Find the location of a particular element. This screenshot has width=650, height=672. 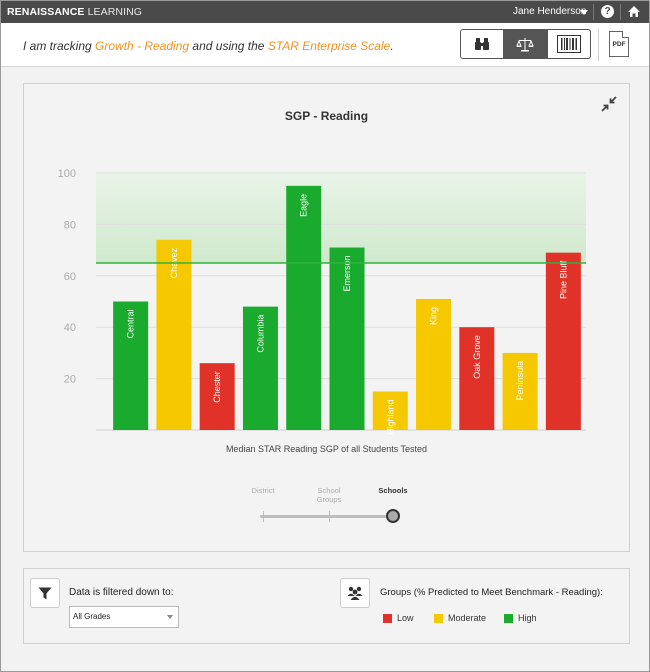

bar-label: Central is located at coordinates (131, 324).